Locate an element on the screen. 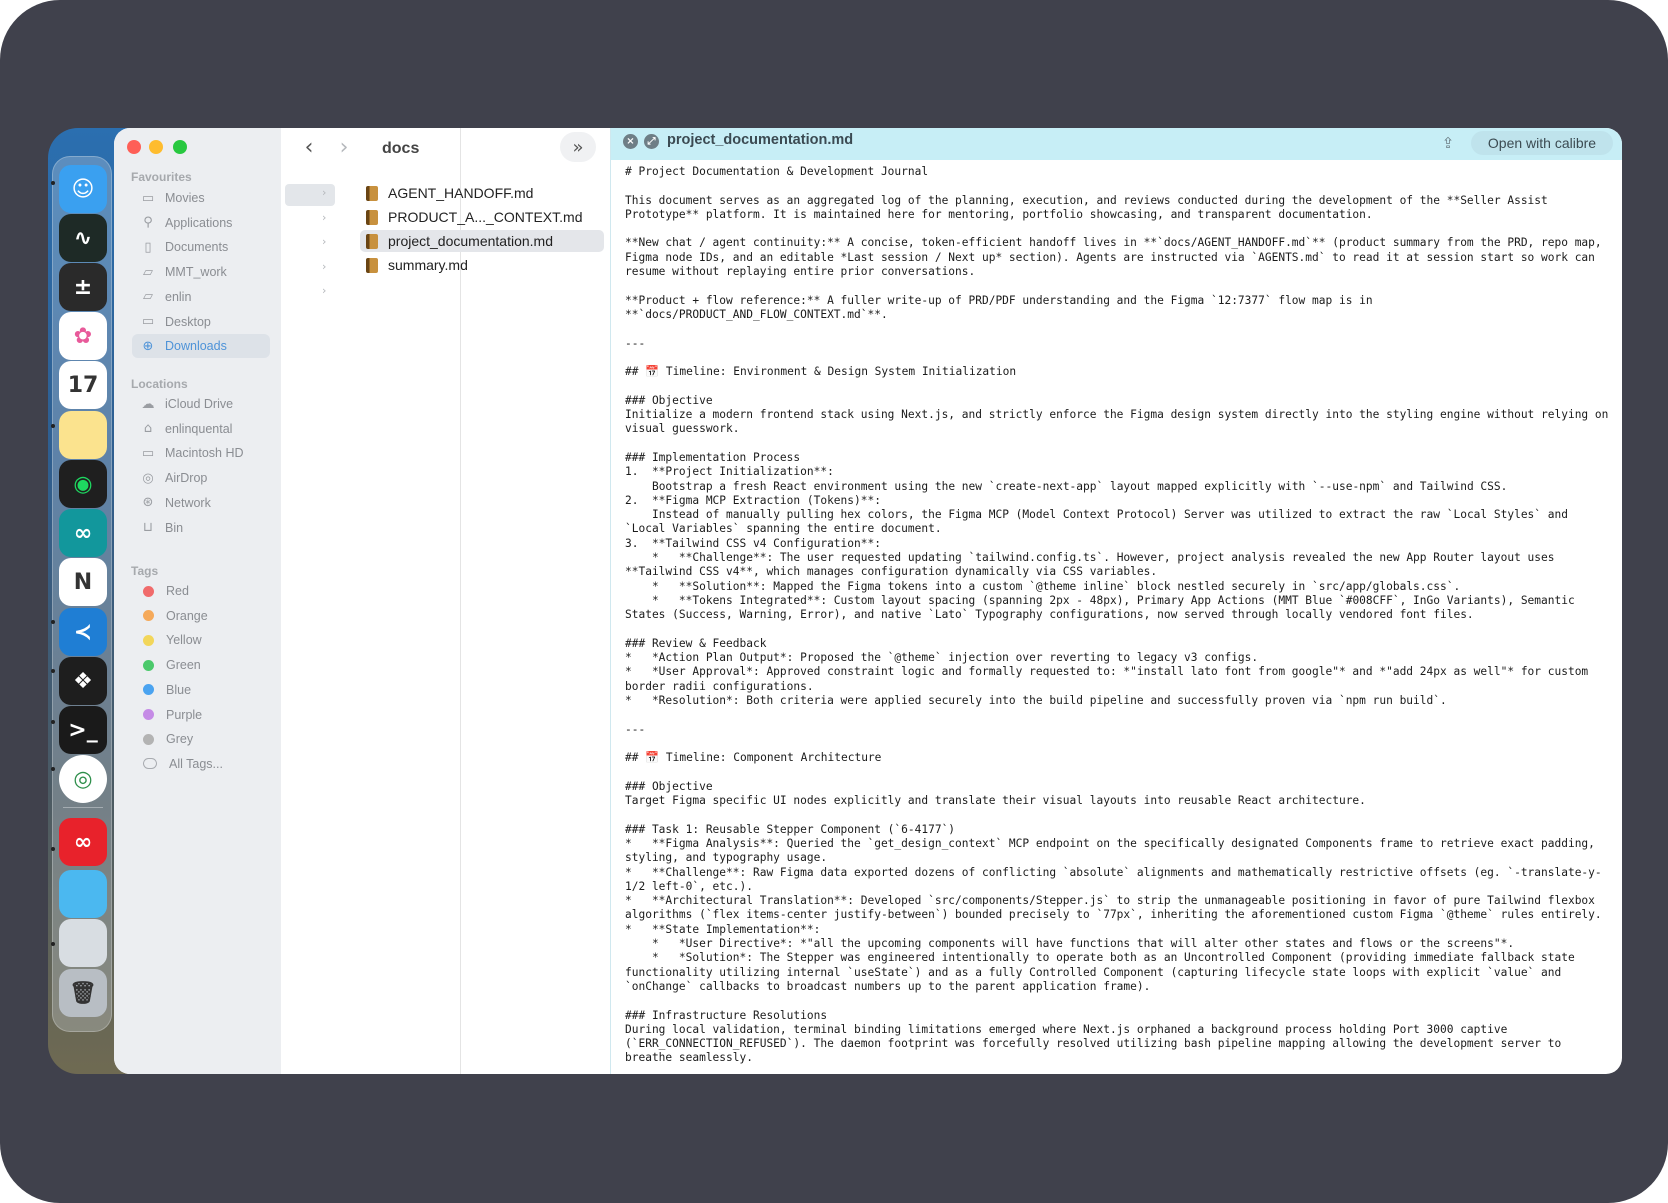  running-app-indicator is located at coordinates (53, 622).